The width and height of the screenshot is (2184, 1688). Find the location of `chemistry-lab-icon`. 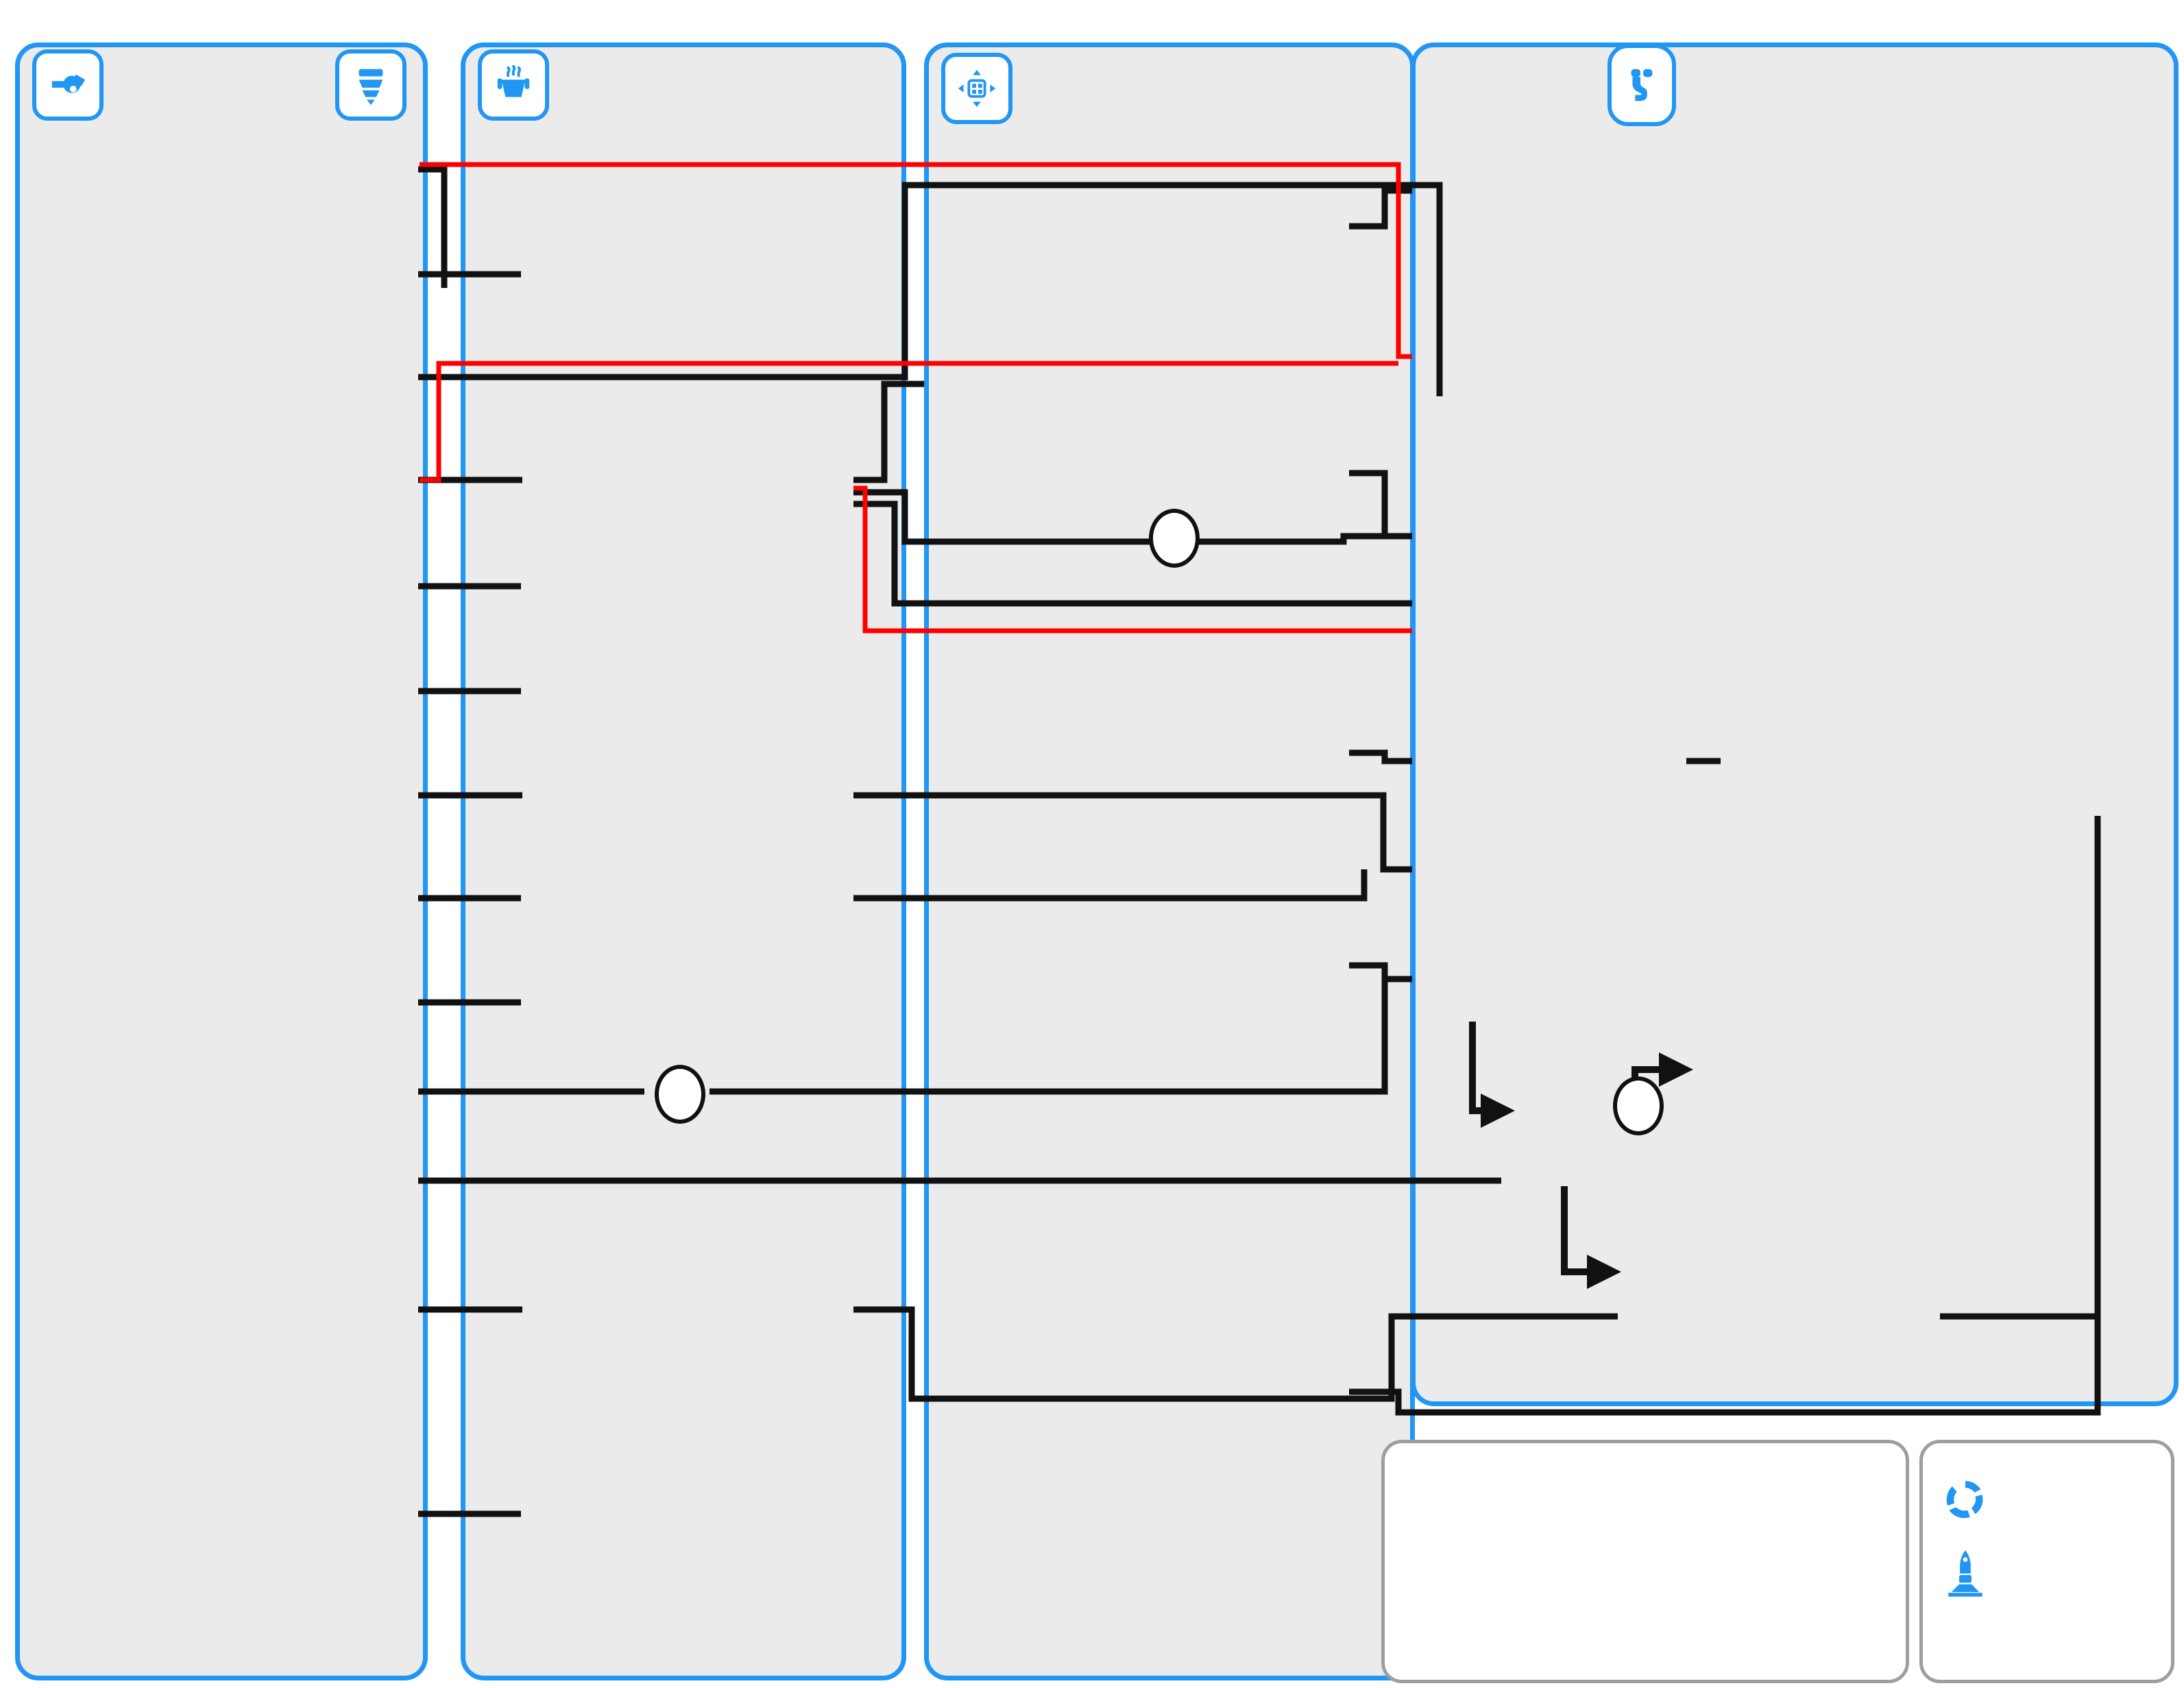

chemistry-lab-icon is located at coordinates (1641, 85).